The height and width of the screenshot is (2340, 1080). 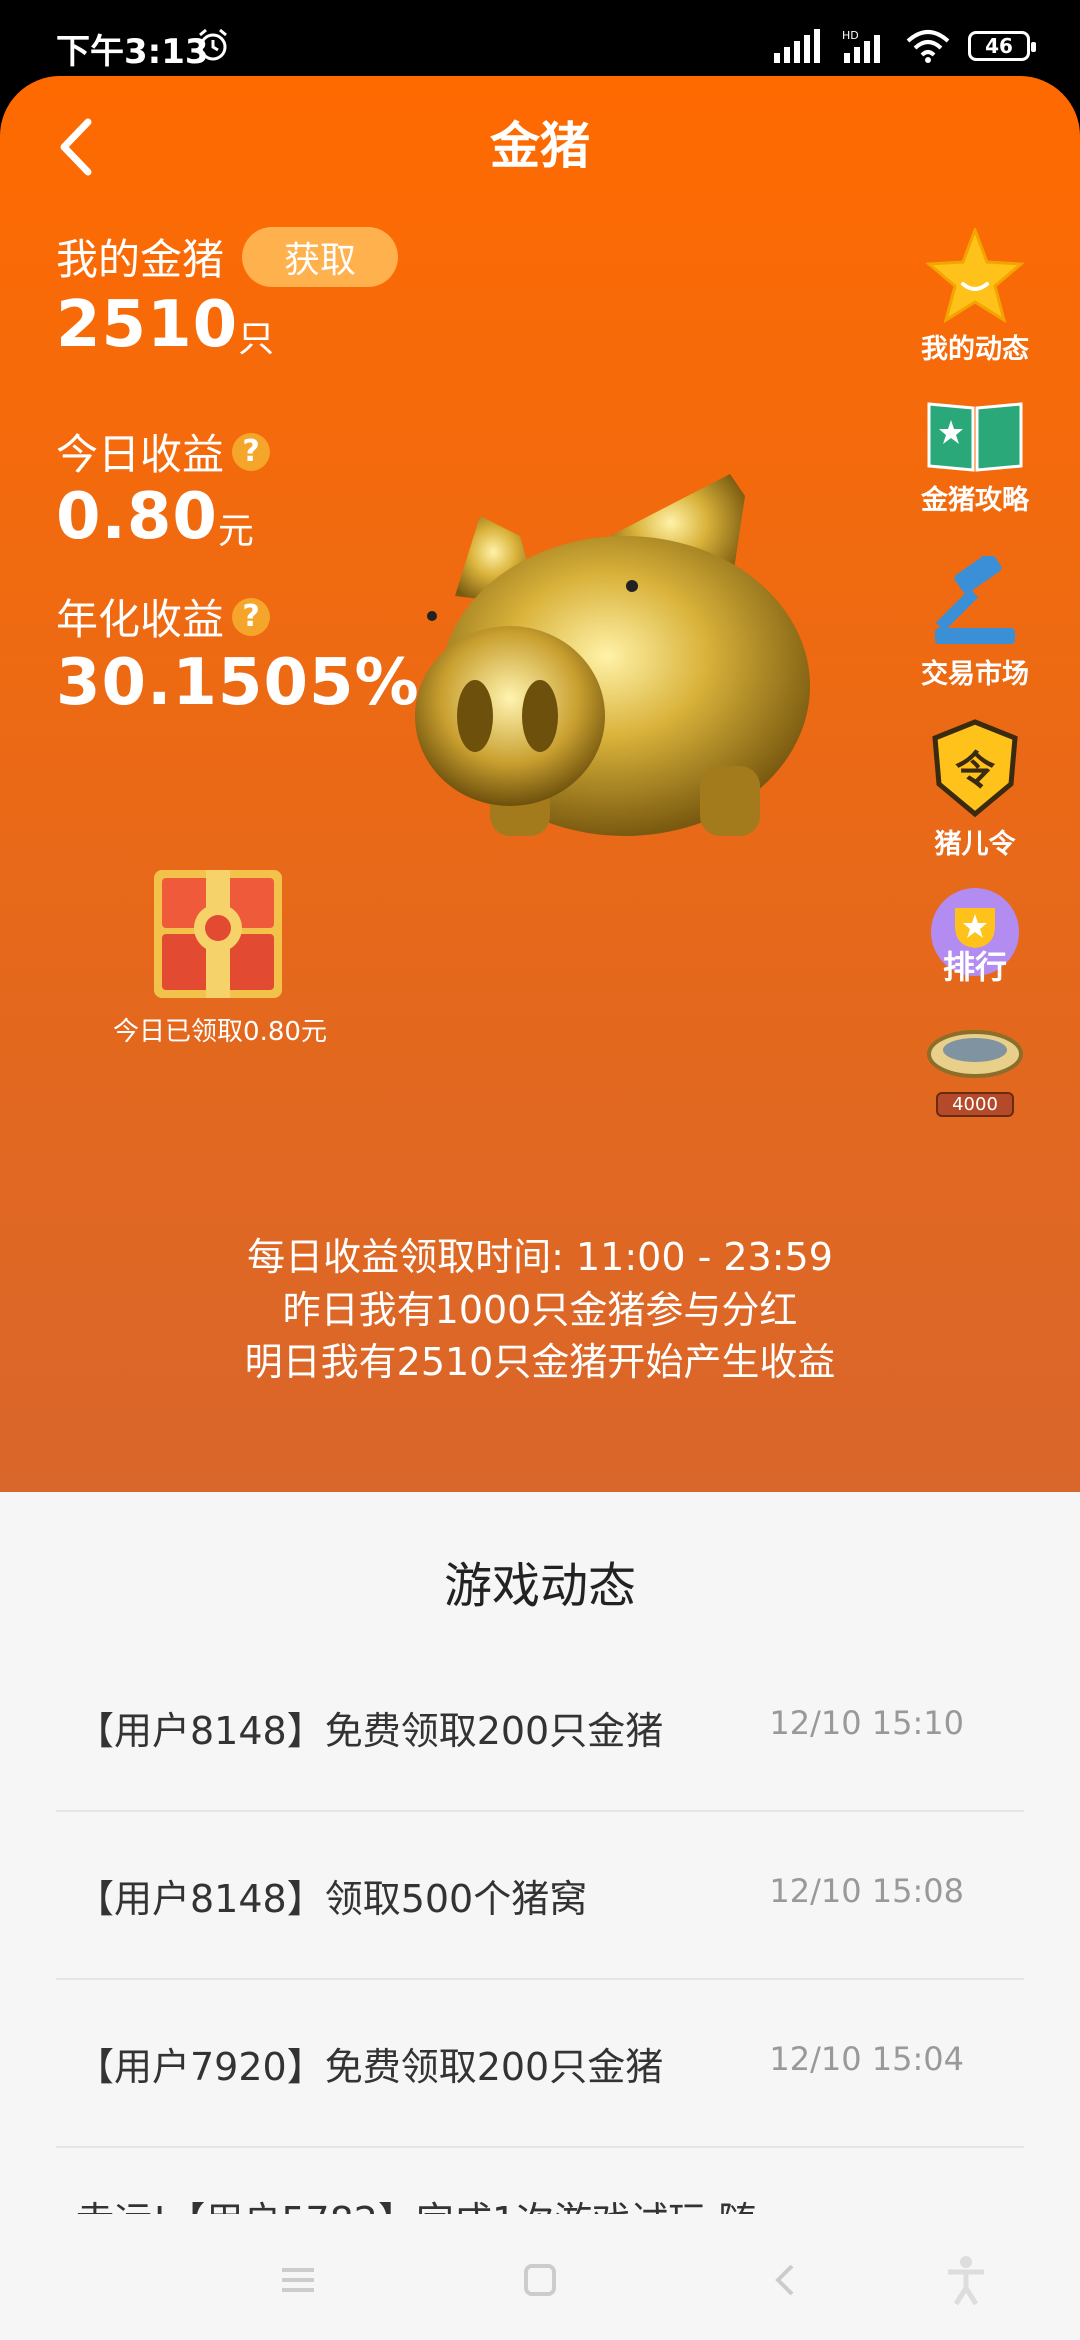 What do you see at coordinates (786, 2280) in the screenshot?
I see `back-nav-icon` at bounding box center [786, 2280].